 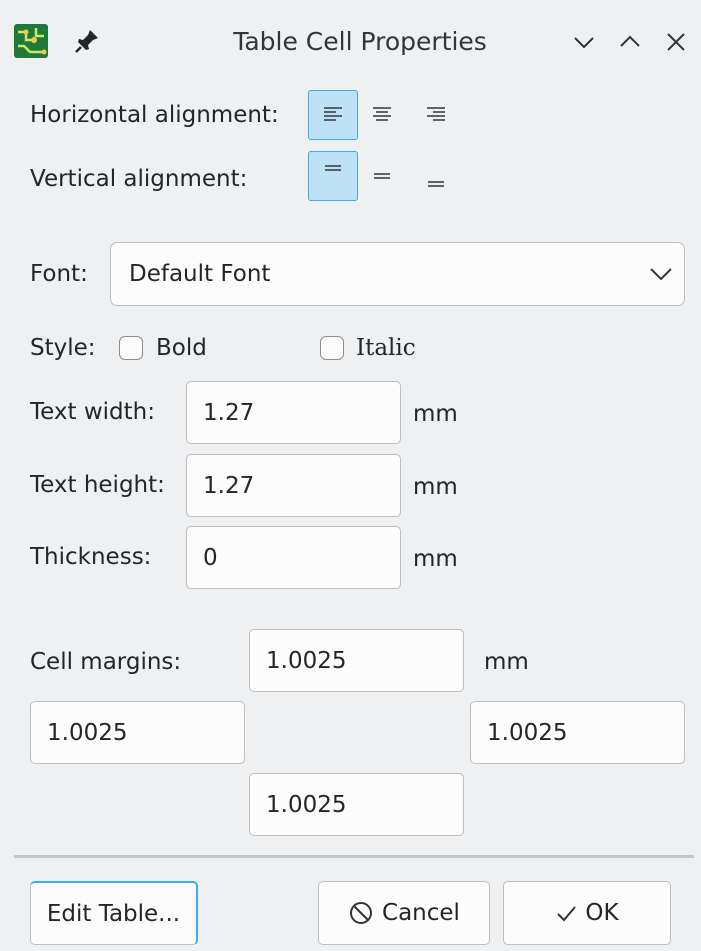 I want to click on cancel-label: Cancel, so click(x=421, y=913).